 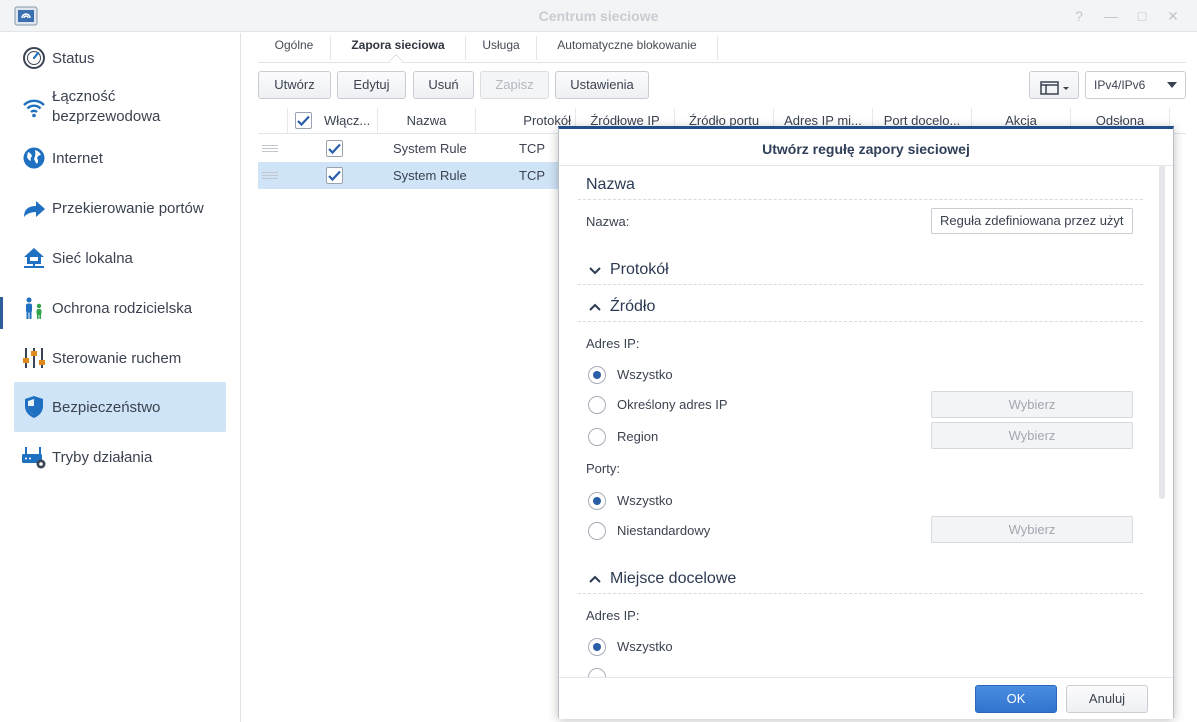 What do you see at coordinates (664, 530) in the screenshot?
I see `radio-label: Niestandardowy` at bounding box center [664, 530].